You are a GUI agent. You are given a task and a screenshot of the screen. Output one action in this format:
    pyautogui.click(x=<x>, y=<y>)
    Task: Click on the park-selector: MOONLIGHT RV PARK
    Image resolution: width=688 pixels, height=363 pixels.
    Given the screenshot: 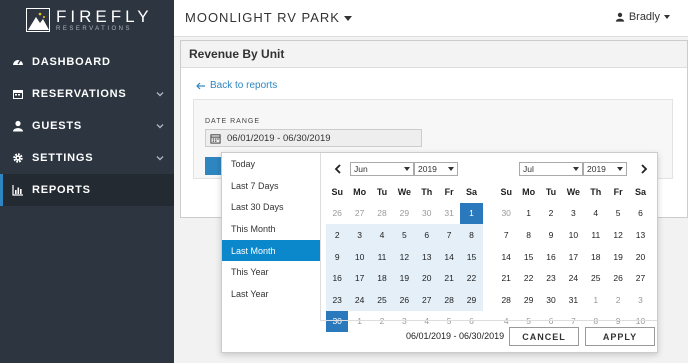 What is the action you would take?
    pyautogui.click(x=268, y=17)
    